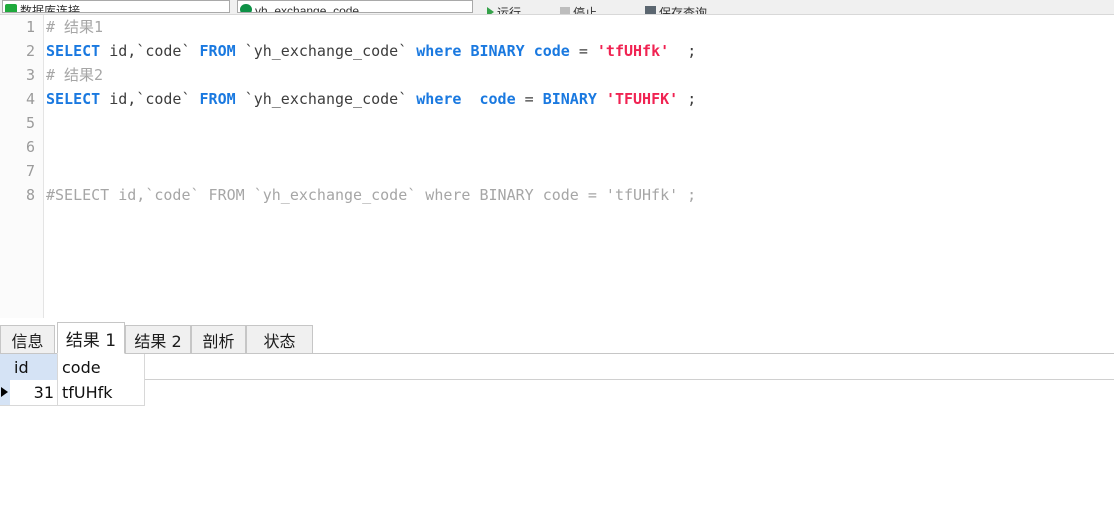  What do you see at coordinates (650, 10) in the screenshot?
I see `save-icon` at bounding box center [650, 10].